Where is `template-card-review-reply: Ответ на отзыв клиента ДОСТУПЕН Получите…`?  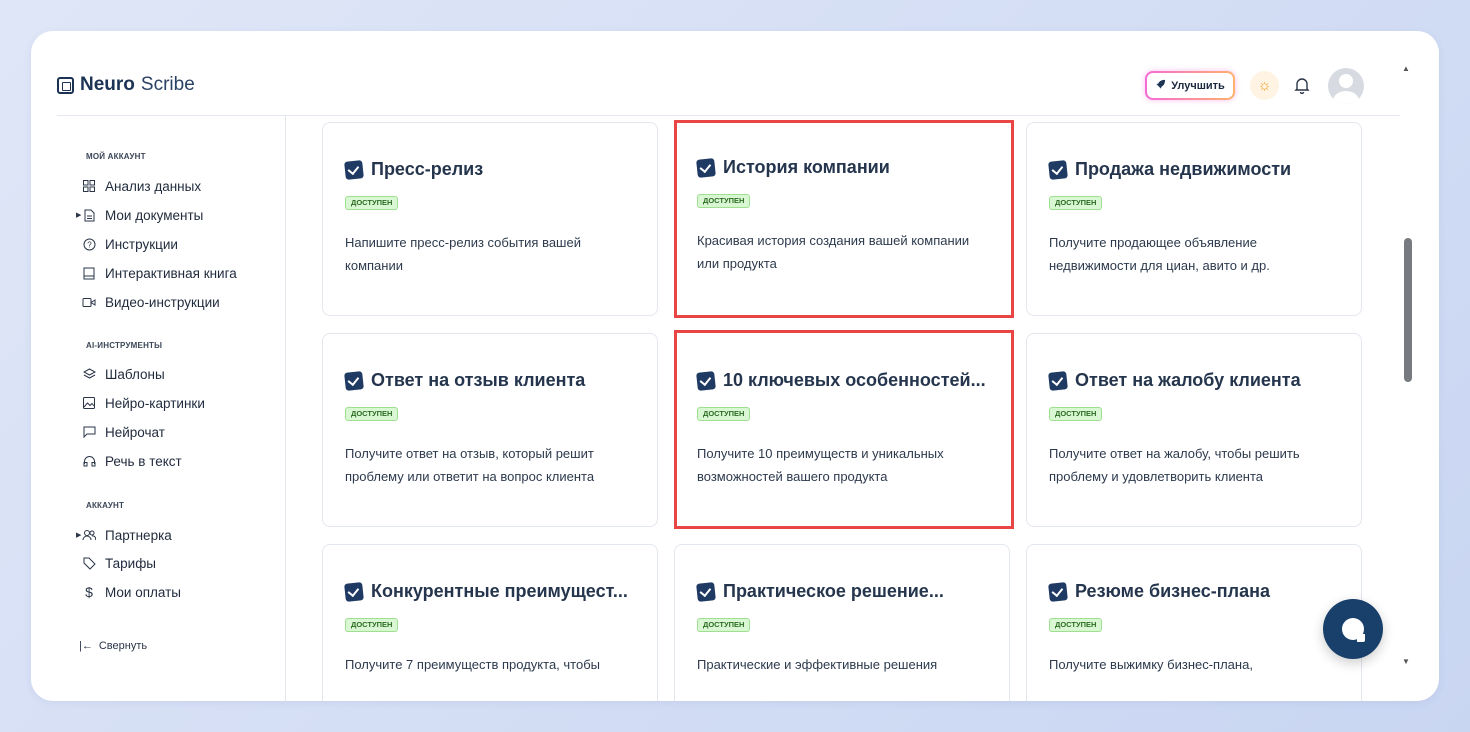
template-card-review-reply: Ответ на отзыв клиента ДОСТУПЕН Получите… is located at coordinates (490, 430).